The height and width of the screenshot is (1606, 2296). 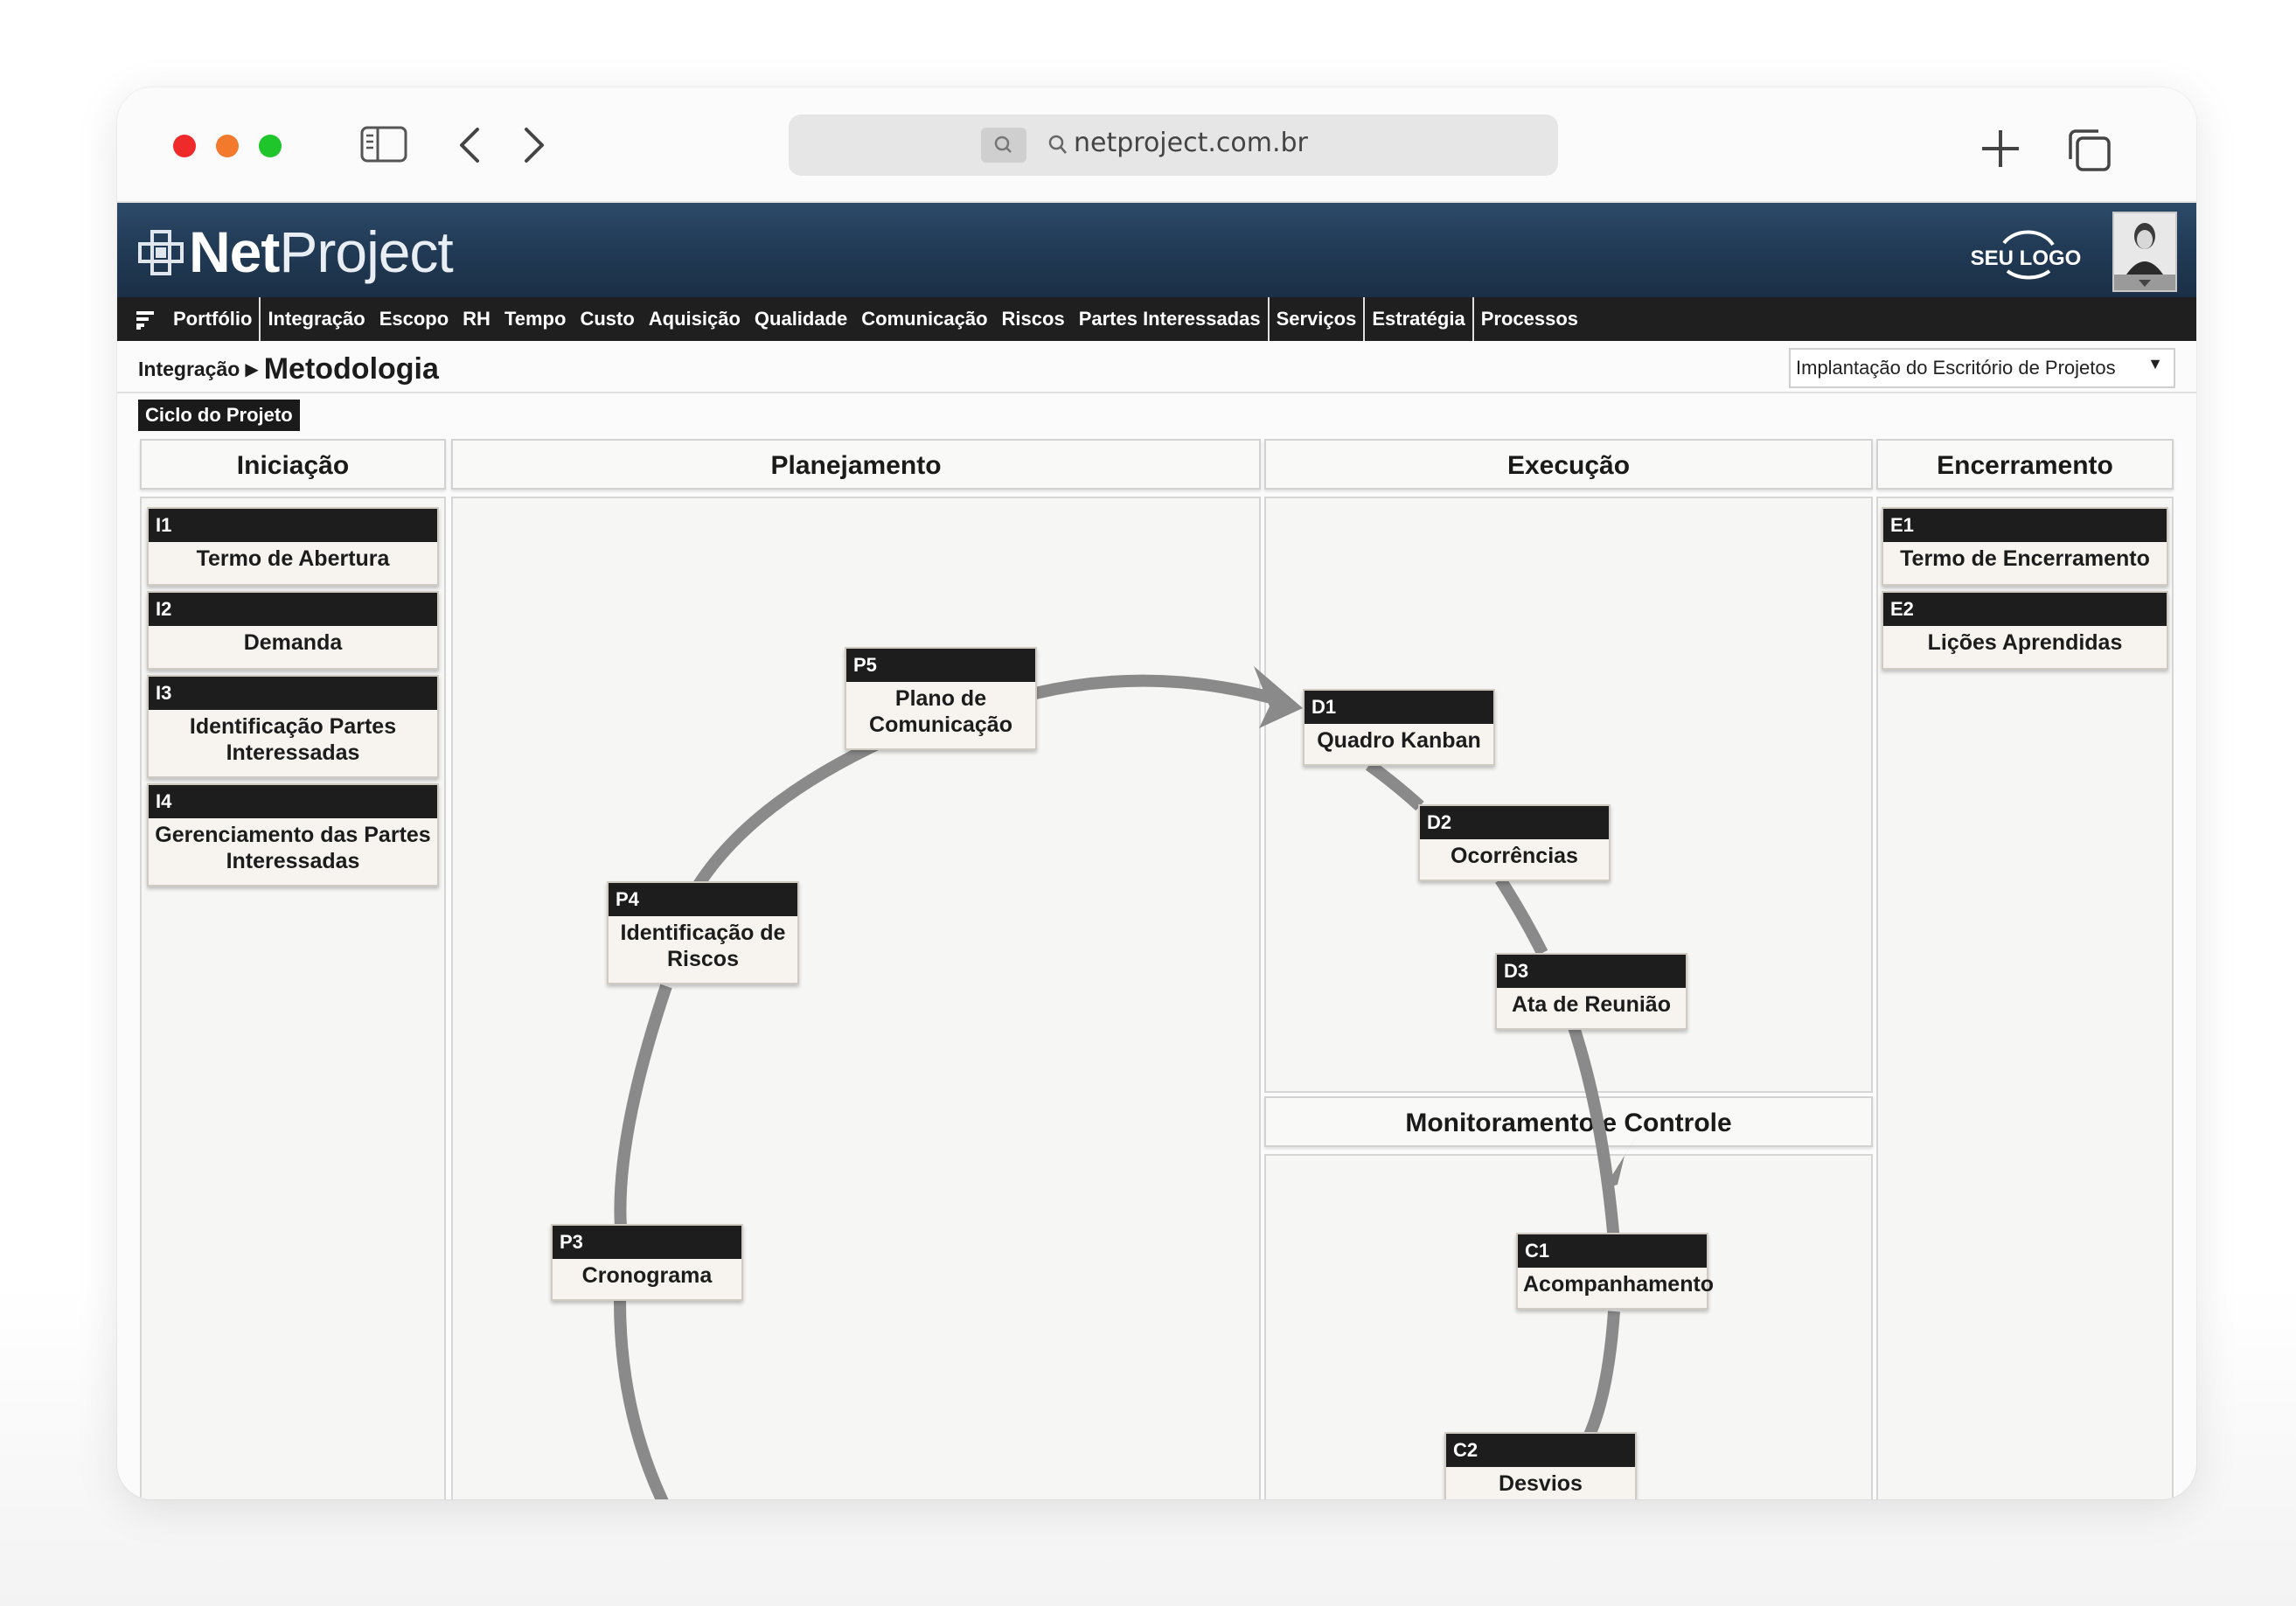 I want to click on card-title: Cronograma, so click(x=647, y=1275).